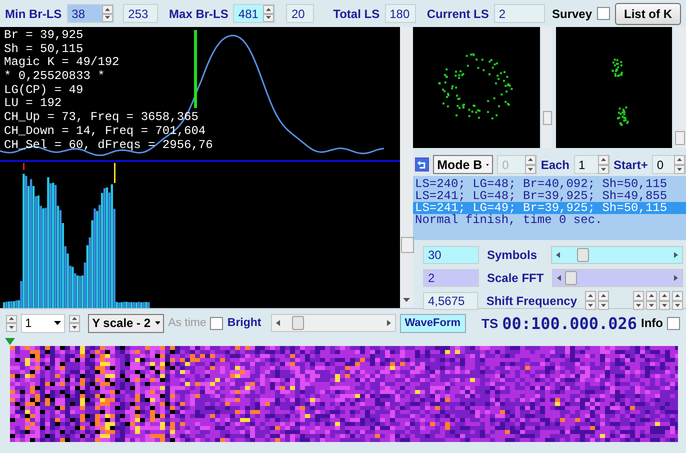 The image size is (686, 453). Describe the element at coordinates (631, 165) in the screenshot. I see `field-label: Start+` at that location.